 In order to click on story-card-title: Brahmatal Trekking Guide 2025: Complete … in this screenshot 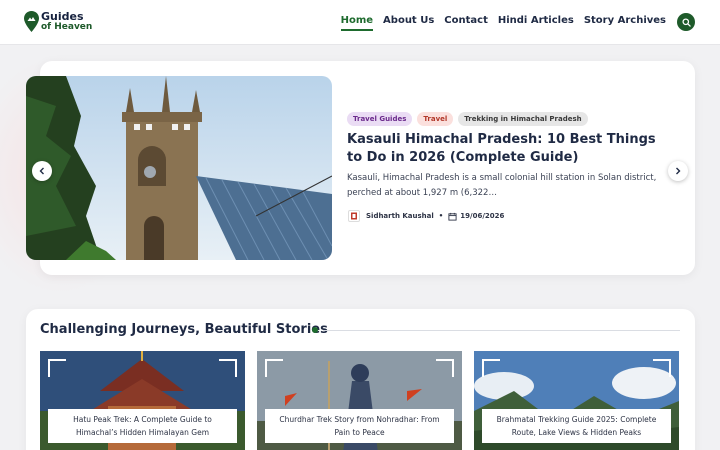, I will do `click(576, 426)`.